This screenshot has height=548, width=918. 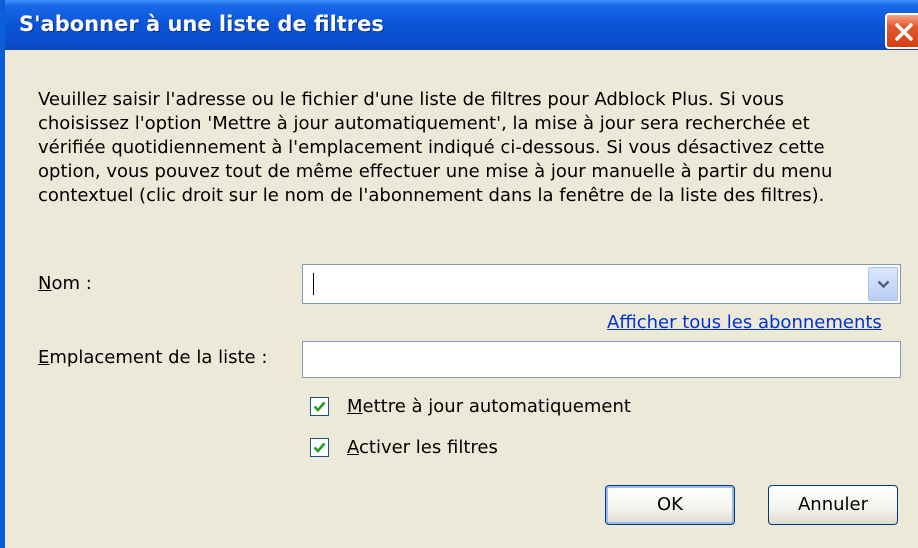 What do you see at coordinates (601, 284) in the screenshot?
I see `name-combobox` at bounding box center [601, 284].